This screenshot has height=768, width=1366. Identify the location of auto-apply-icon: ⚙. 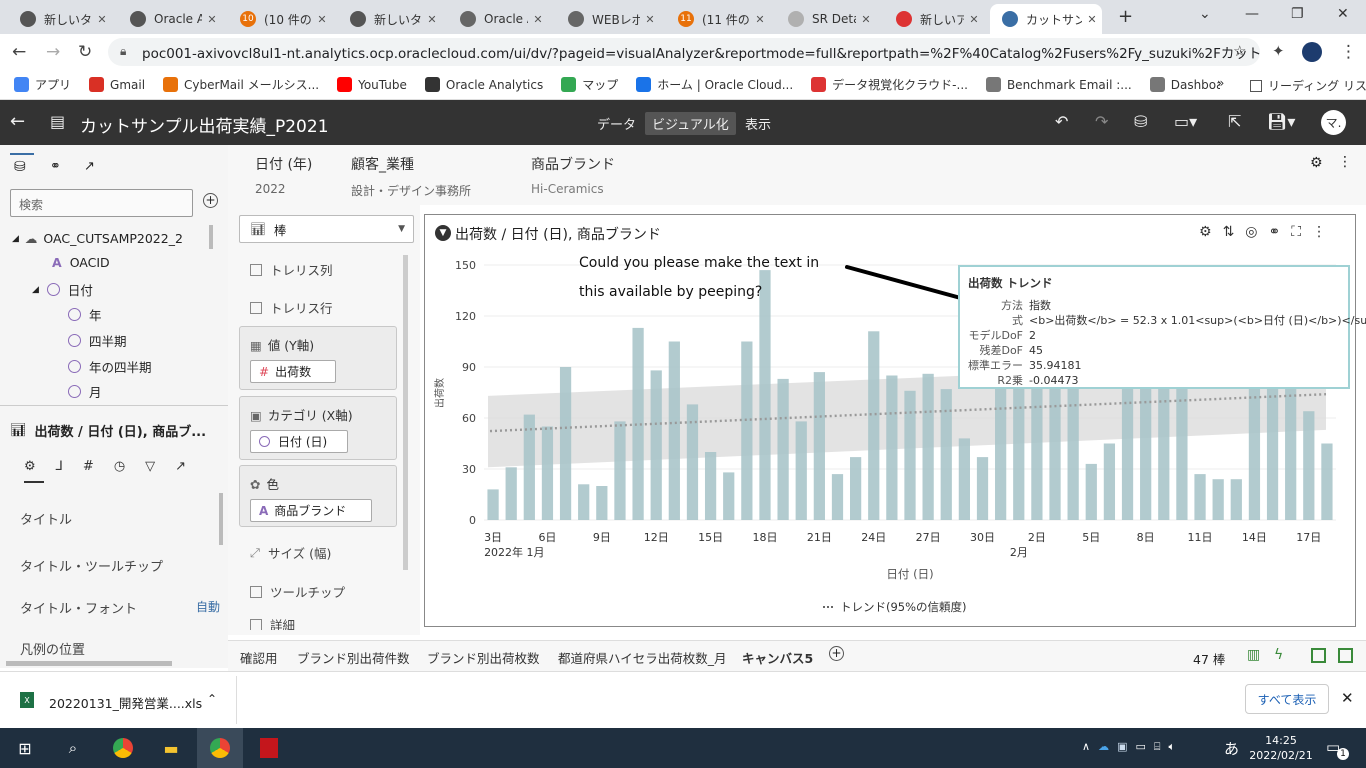
(1316, 163).